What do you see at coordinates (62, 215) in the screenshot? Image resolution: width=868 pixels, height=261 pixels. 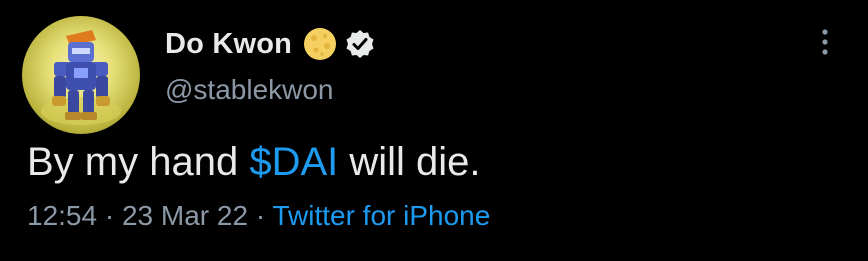 I see `tweet-time: 12:54` at bounding box center [62, 215].